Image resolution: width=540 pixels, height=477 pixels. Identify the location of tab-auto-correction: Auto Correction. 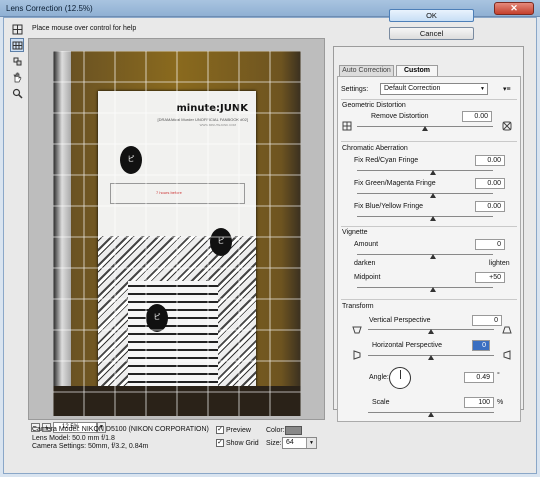
(366, 70).